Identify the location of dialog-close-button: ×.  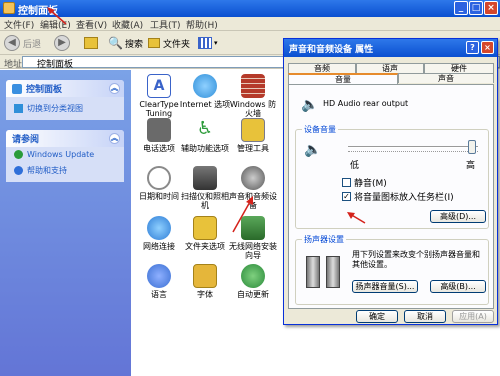
(487, 47).